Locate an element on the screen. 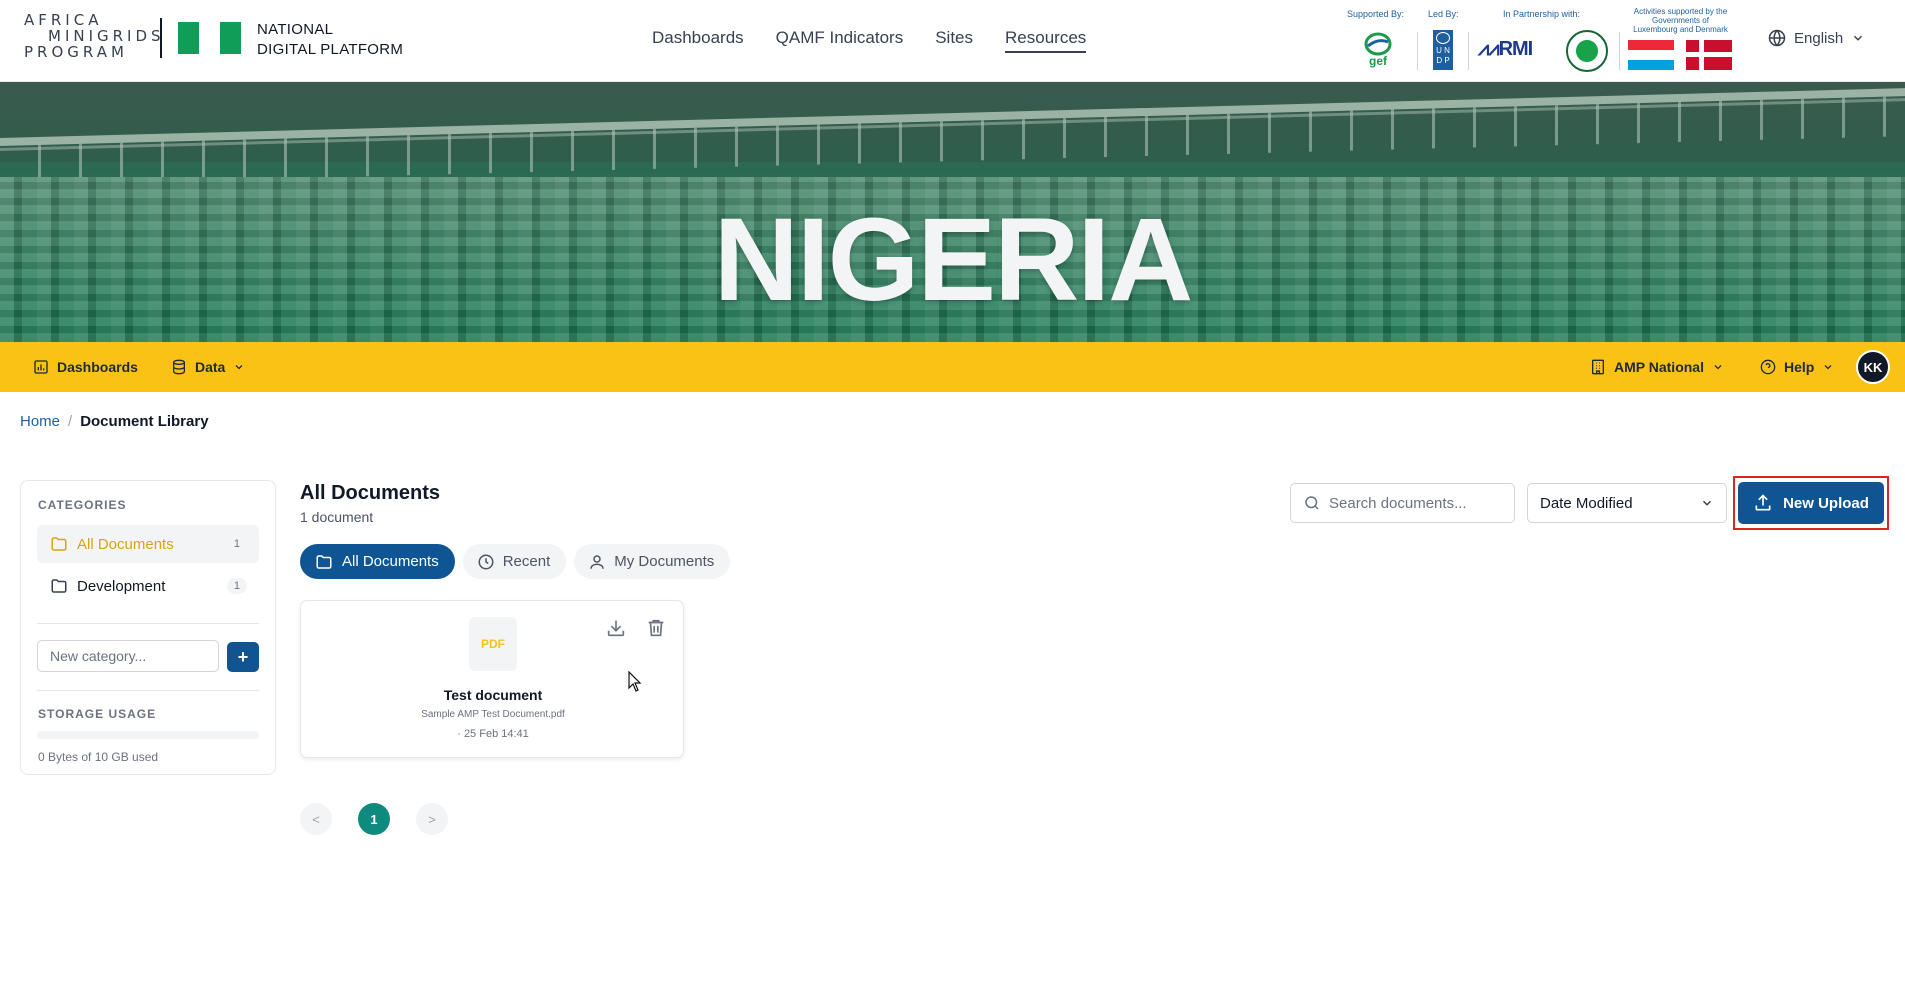 This screenshot has width=1905, height=993. africa-minigrids-program-logo: AFRICA MINIGRIDS PROGRAM is located at coordinates (92, 40).